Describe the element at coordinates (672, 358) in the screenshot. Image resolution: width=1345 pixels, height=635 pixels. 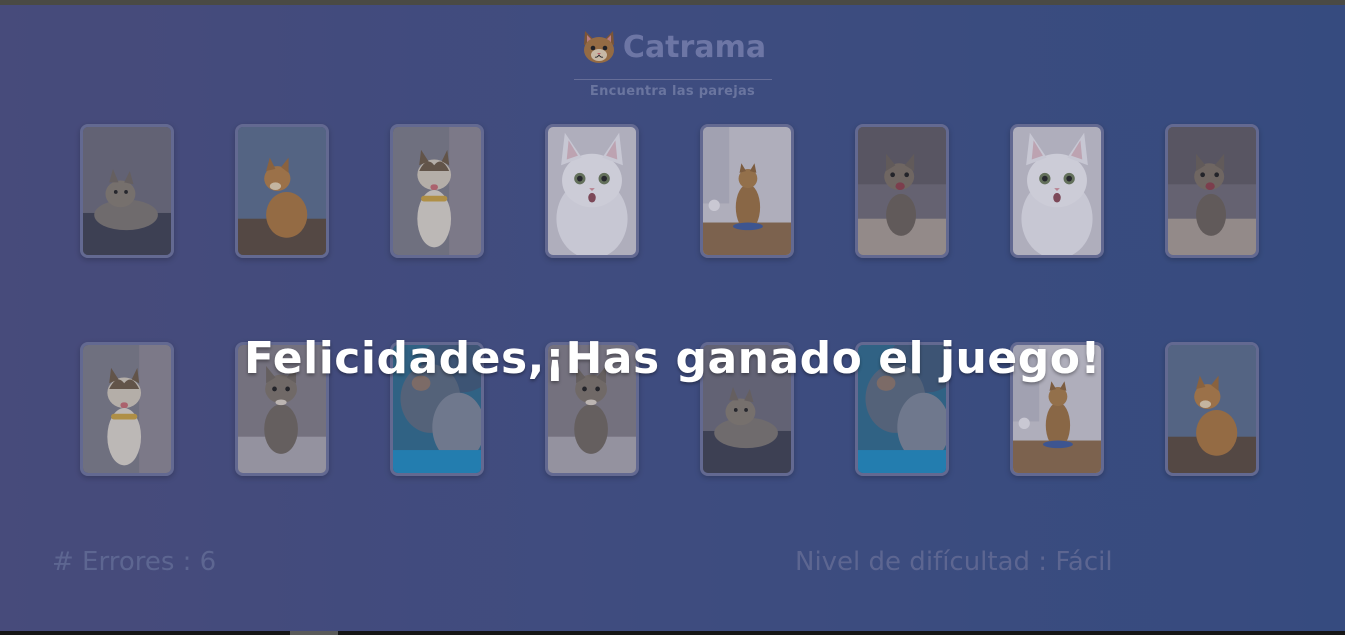
I see `win-message: Felicidades,¡Has ganado el juego!` at that location.